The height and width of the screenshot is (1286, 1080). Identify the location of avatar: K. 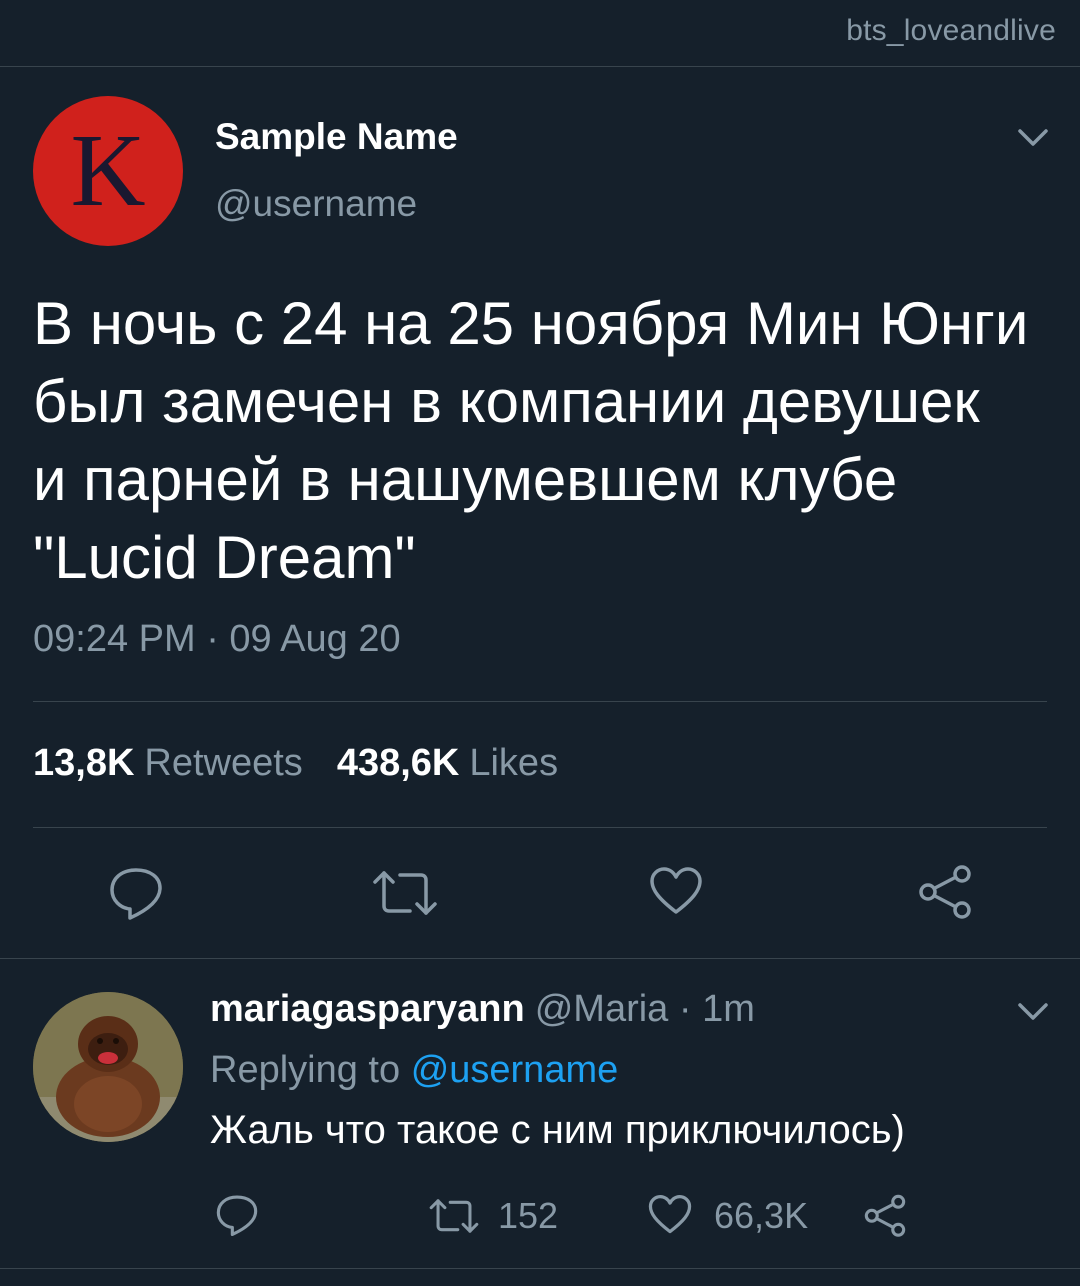
(108, 171).